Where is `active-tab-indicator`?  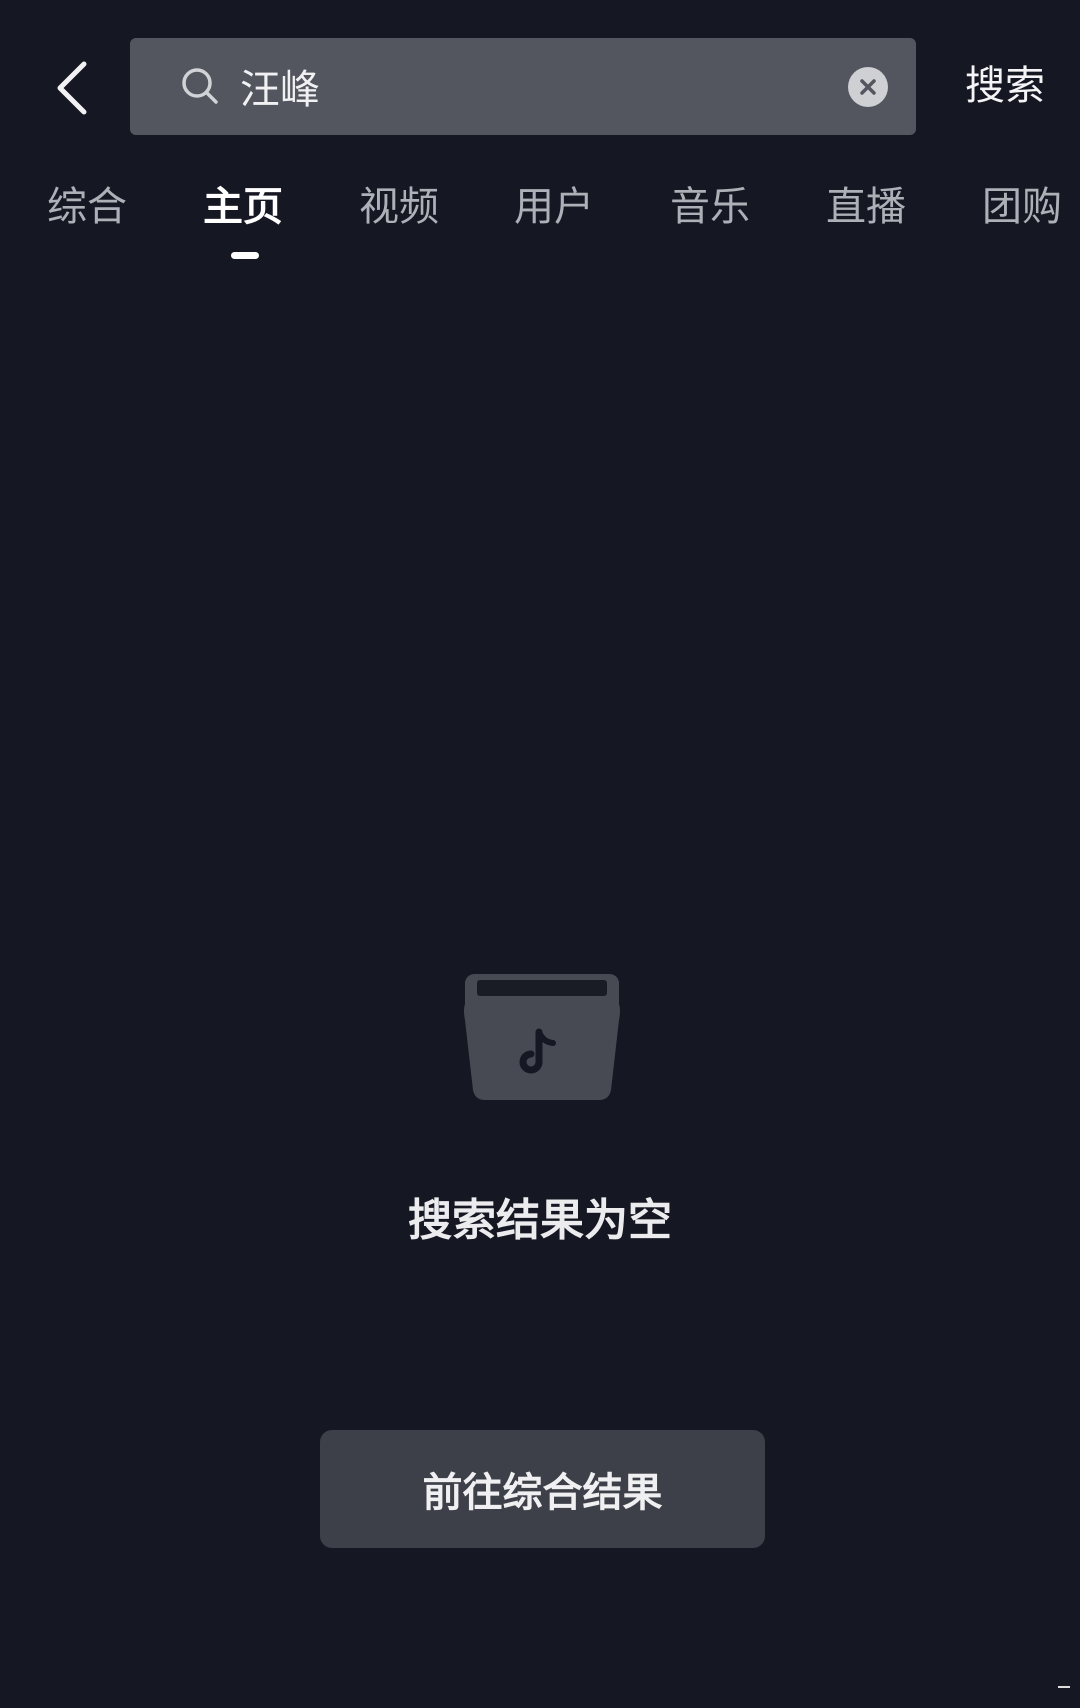
active-tab-indicator is located at coordinates (245, 255).